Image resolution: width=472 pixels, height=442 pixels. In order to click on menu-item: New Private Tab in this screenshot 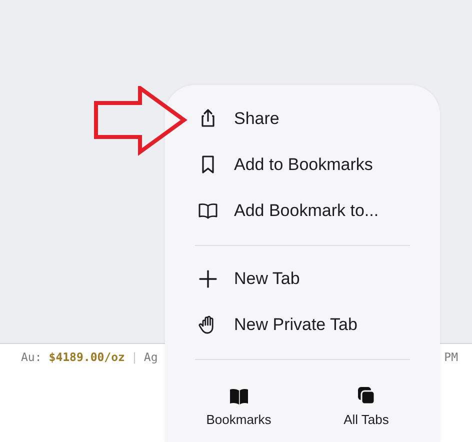, I will do `click(295, 325)`.